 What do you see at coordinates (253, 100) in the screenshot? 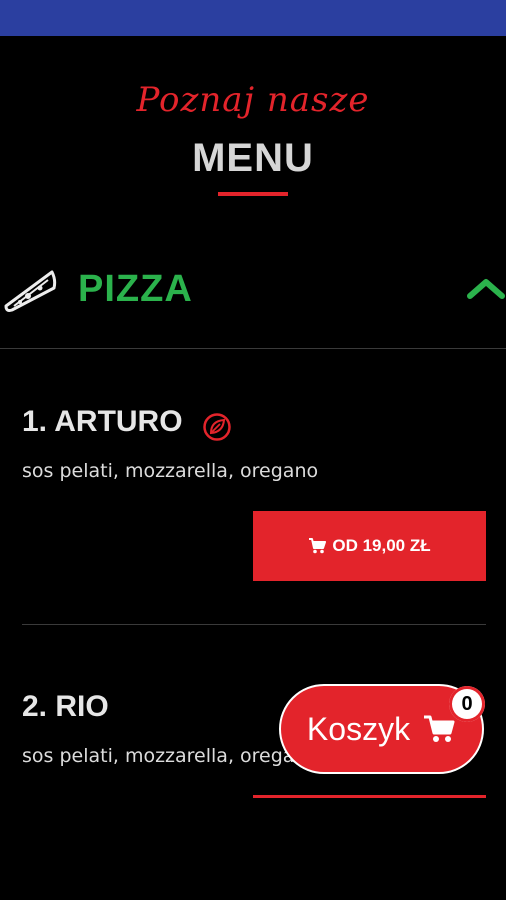
I see `script-title: Poznaj nasze` at bounding box center [253, 100].